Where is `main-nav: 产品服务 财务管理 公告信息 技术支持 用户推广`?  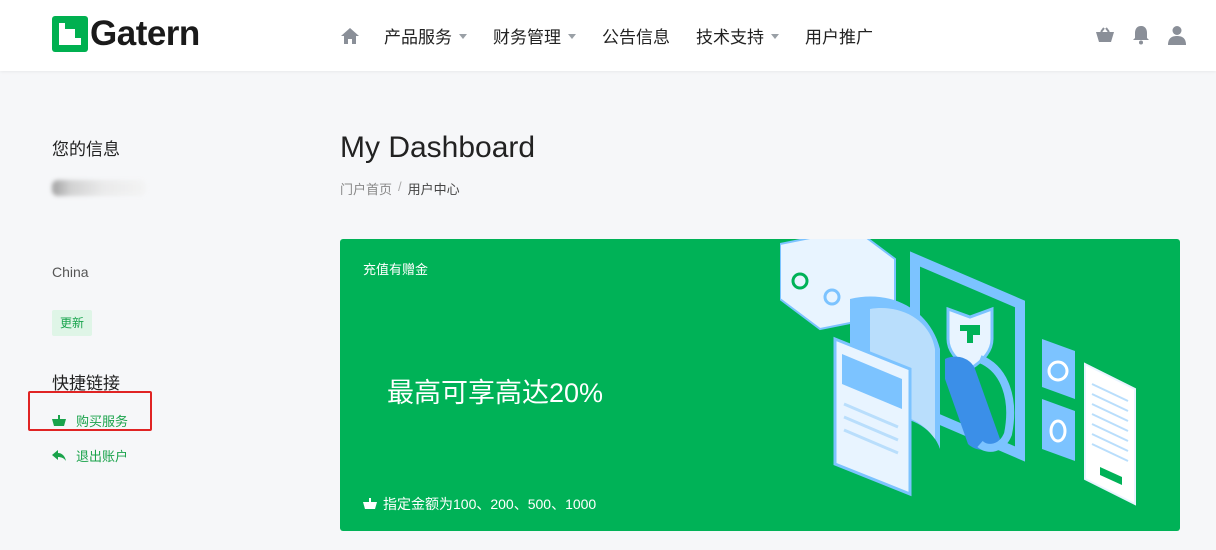 main-nav: 产品服务 财务管理 公告信息 技术支持 用户推广 is located at coordinates (619, 35).